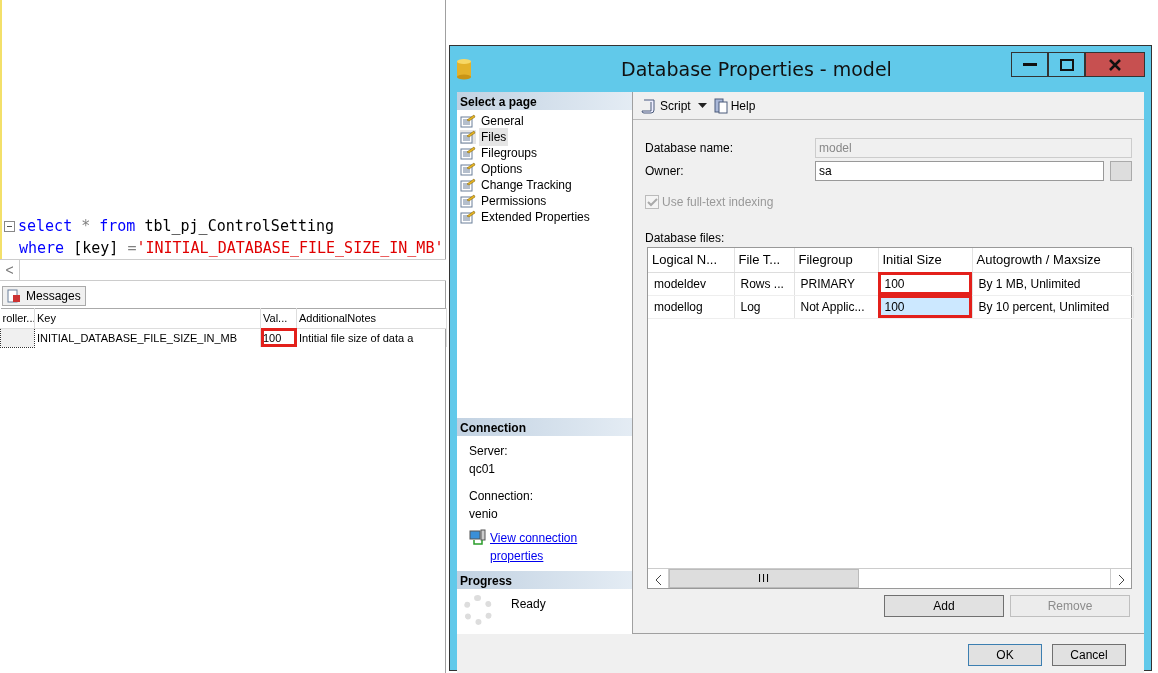 Image resolution: width=1158 pixels, height=673 pixels. I want to click on scrollbar-thumb: III, so click(764, 578).